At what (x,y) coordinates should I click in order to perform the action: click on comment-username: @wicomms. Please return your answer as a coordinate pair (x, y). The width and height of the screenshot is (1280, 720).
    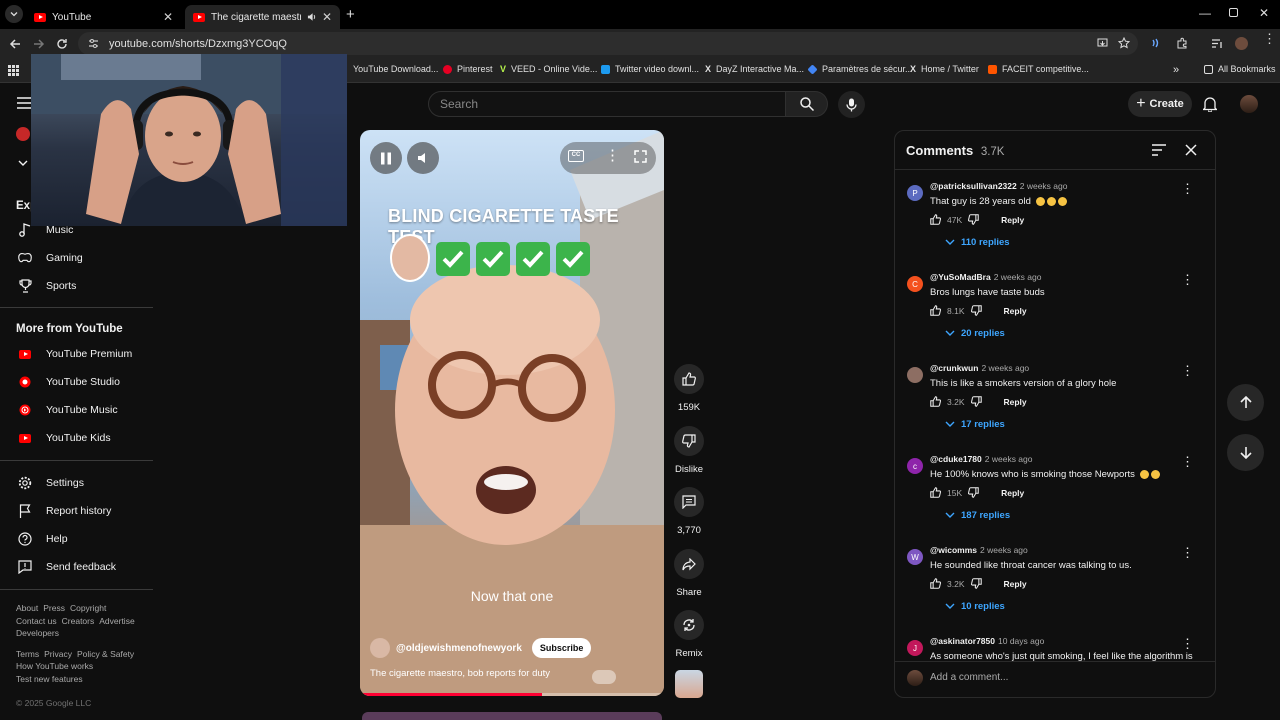
    Looking at the image, I should click on (953, 550).